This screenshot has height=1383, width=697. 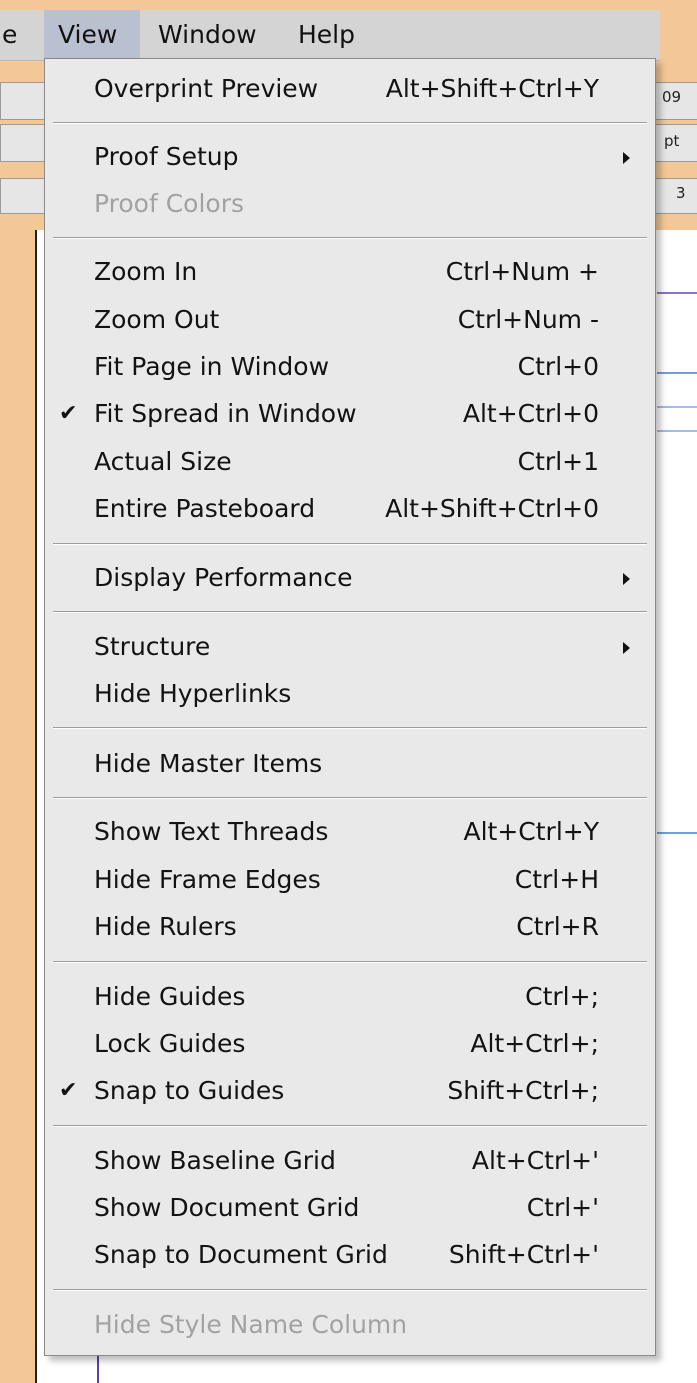 I want to click on menu-item-entire-pasteboard: Entire Pasteboard Alt+Shift+Ctrl+0, so click(x=350, y=509).